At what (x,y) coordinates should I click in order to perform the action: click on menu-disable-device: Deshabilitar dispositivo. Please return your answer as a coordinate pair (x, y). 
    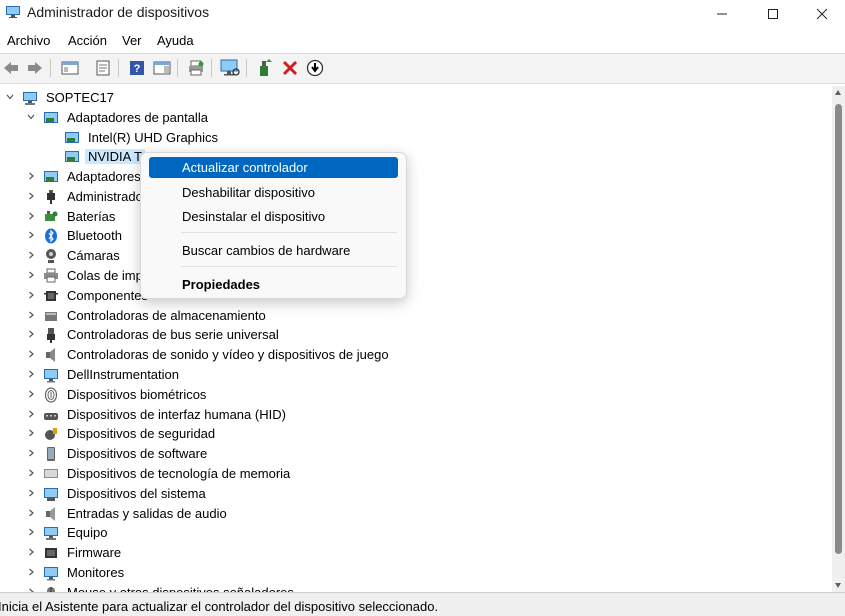
    Looking at the image, I should click on (273, 192).